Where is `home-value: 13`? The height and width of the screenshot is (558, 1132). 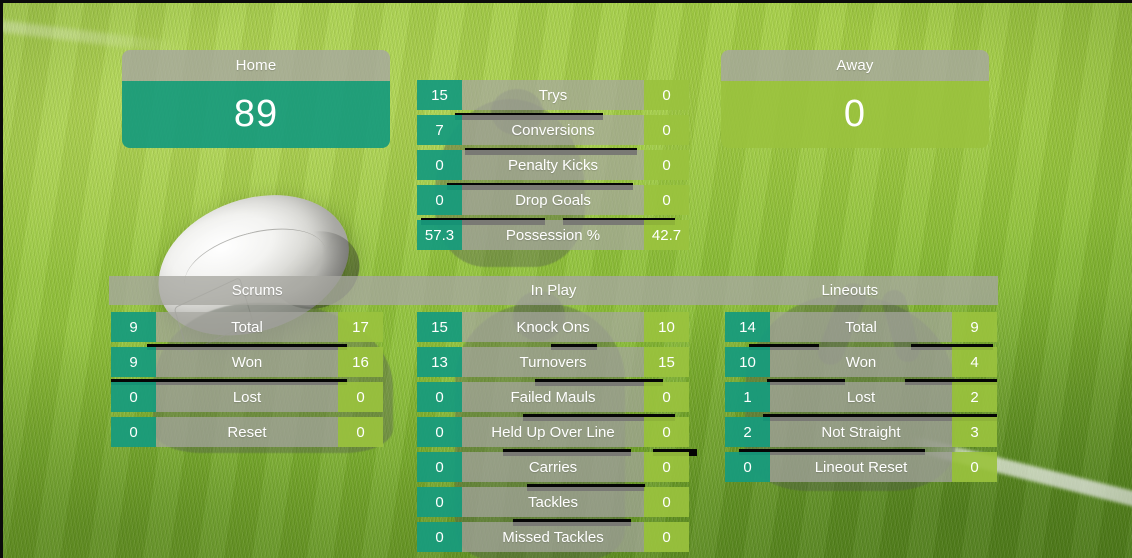
home-value: 13 is located at coordinates (439, 362).